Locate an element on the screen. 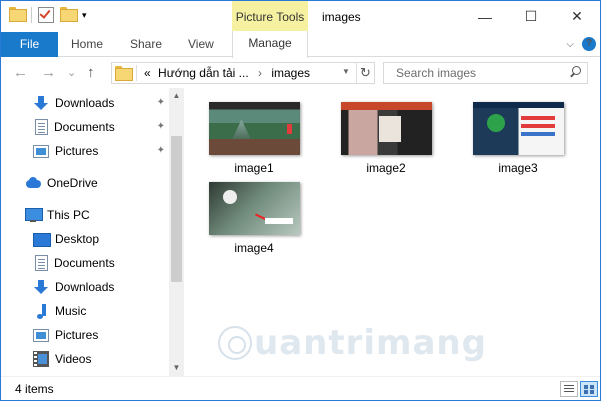  maximize-button: ☐ is located at coordinates (531, 16).